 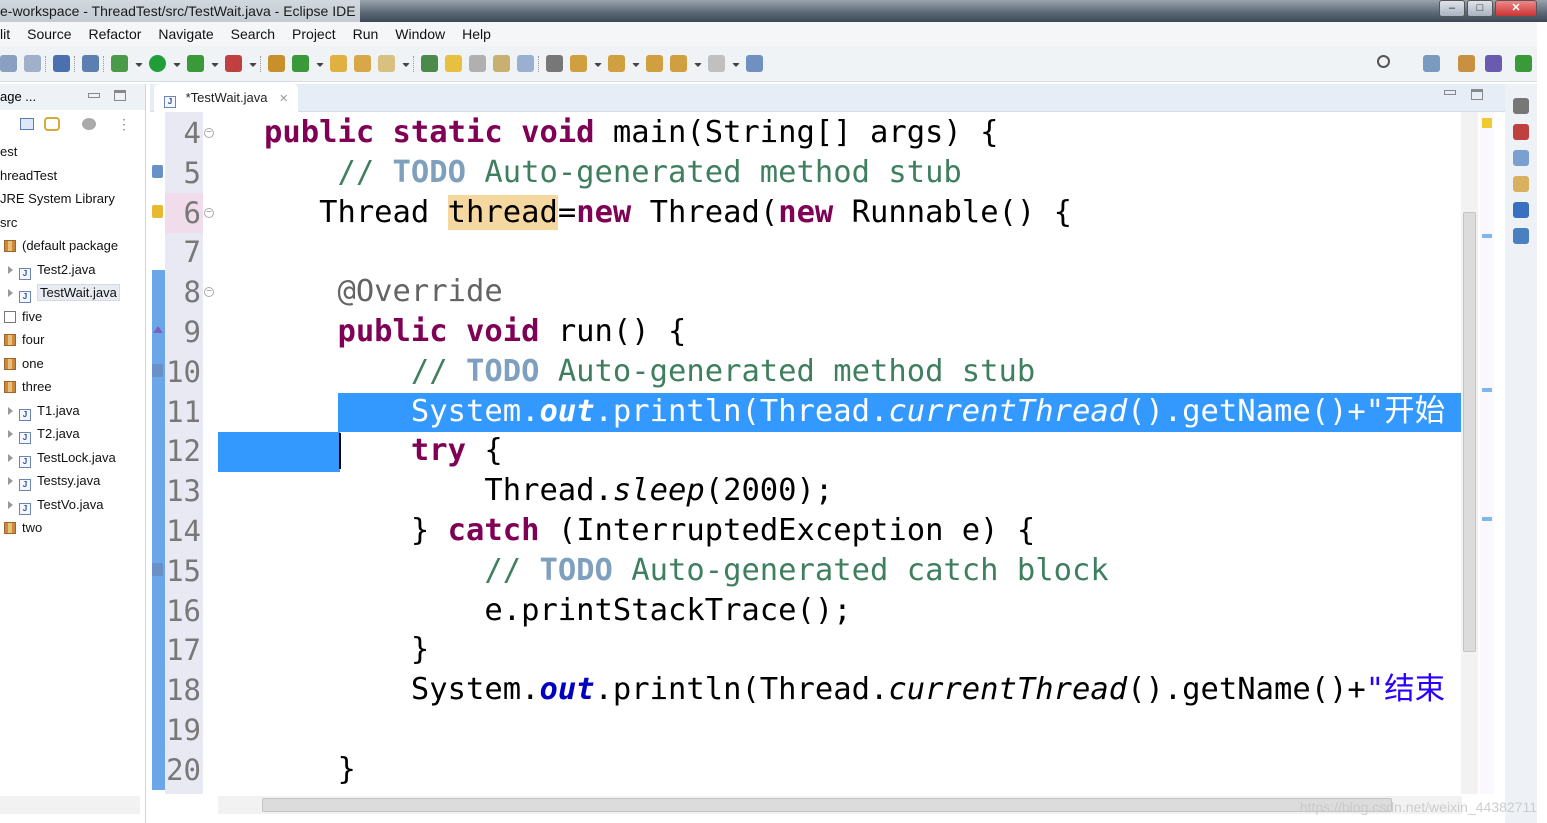 What do you see at coordinates (253, 34) in the screenshot?
I see `menu-search: Search` at bounding box center [253, 34].